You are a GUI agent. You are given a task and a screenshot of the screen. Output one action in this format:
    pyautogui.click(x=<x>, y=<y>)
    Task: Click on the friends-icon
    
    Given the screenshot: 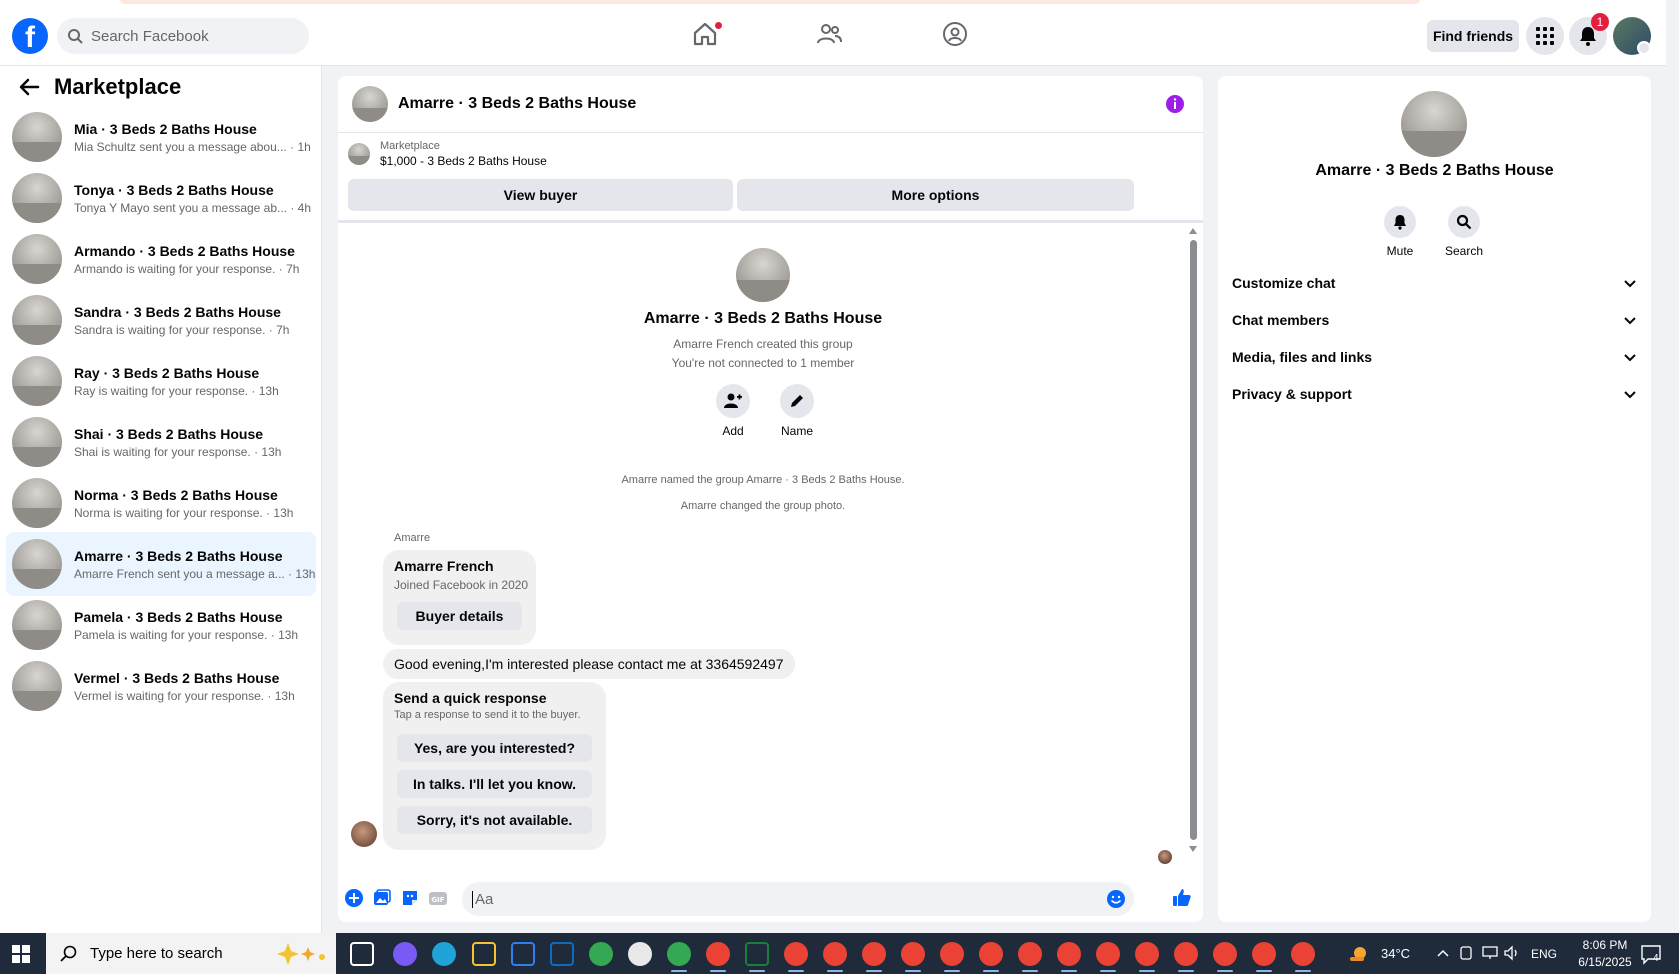 What is the action you would take?
    pyautogui.click(x=829, y=34)
    